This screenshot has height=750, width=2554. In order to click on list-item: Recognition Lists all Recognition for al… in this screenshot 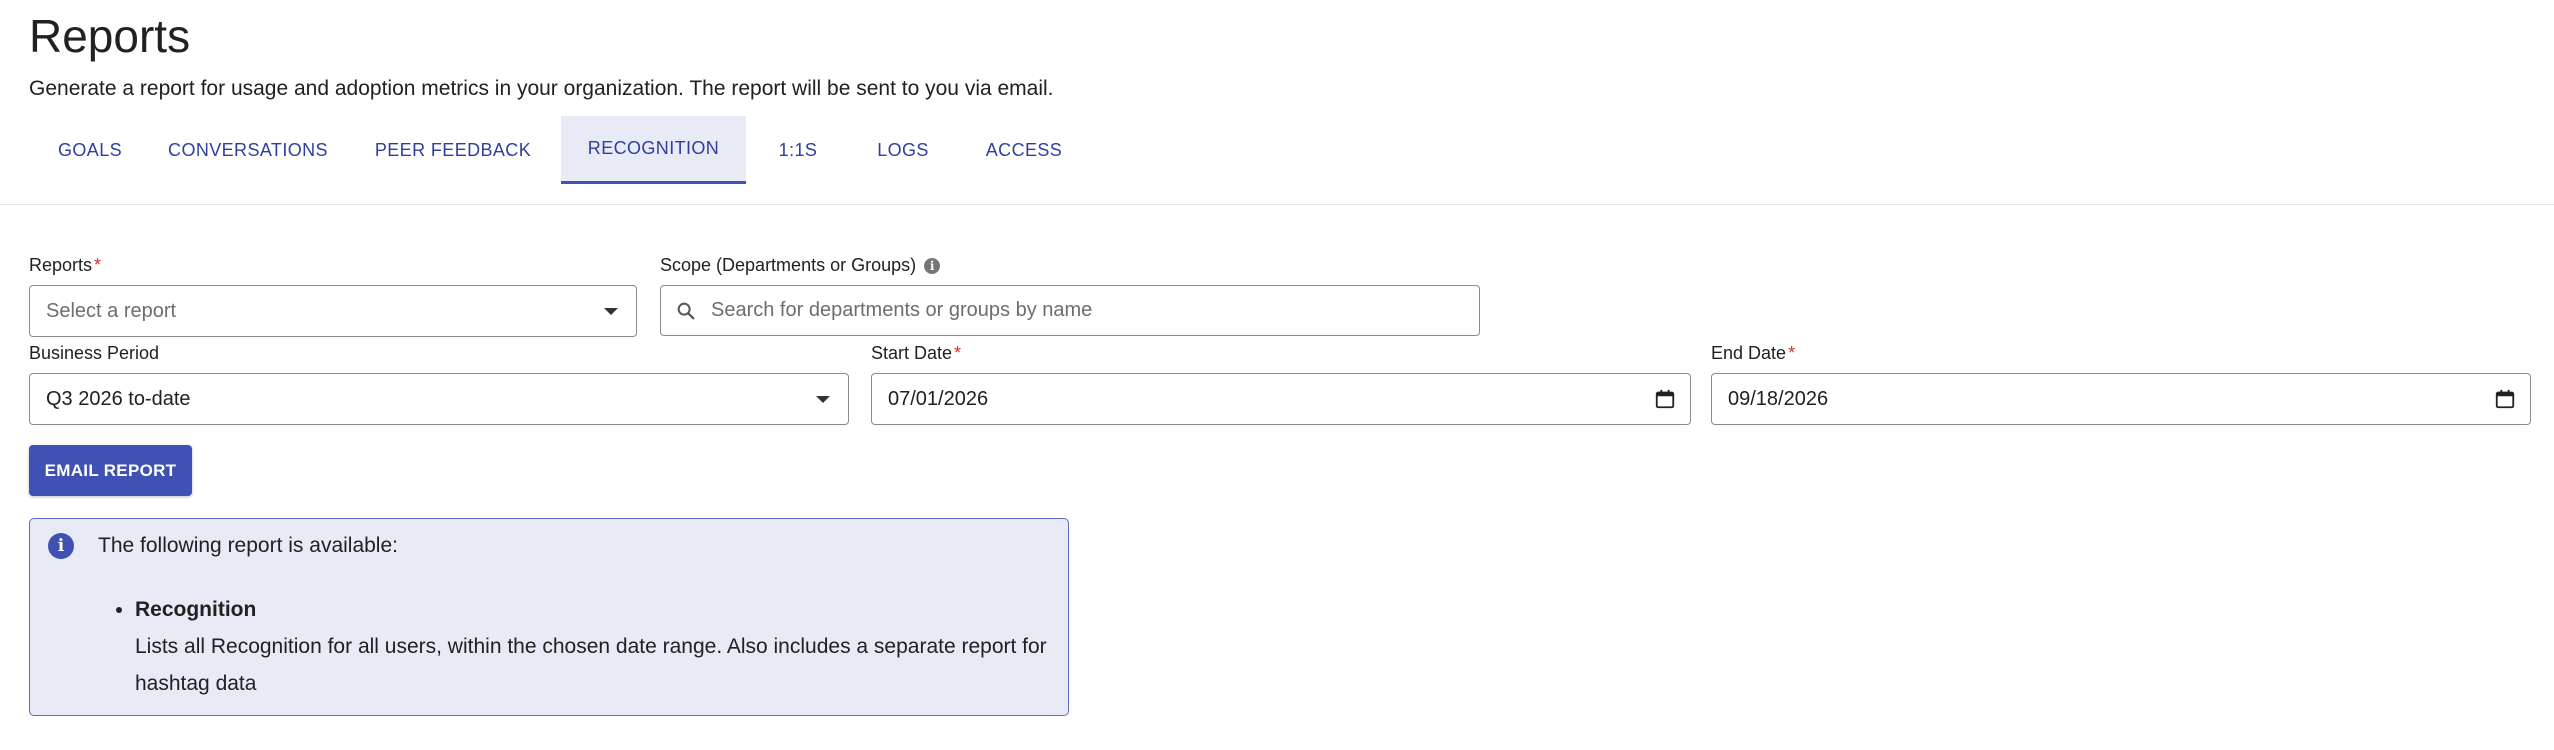, I will do `click(615, 646)`.